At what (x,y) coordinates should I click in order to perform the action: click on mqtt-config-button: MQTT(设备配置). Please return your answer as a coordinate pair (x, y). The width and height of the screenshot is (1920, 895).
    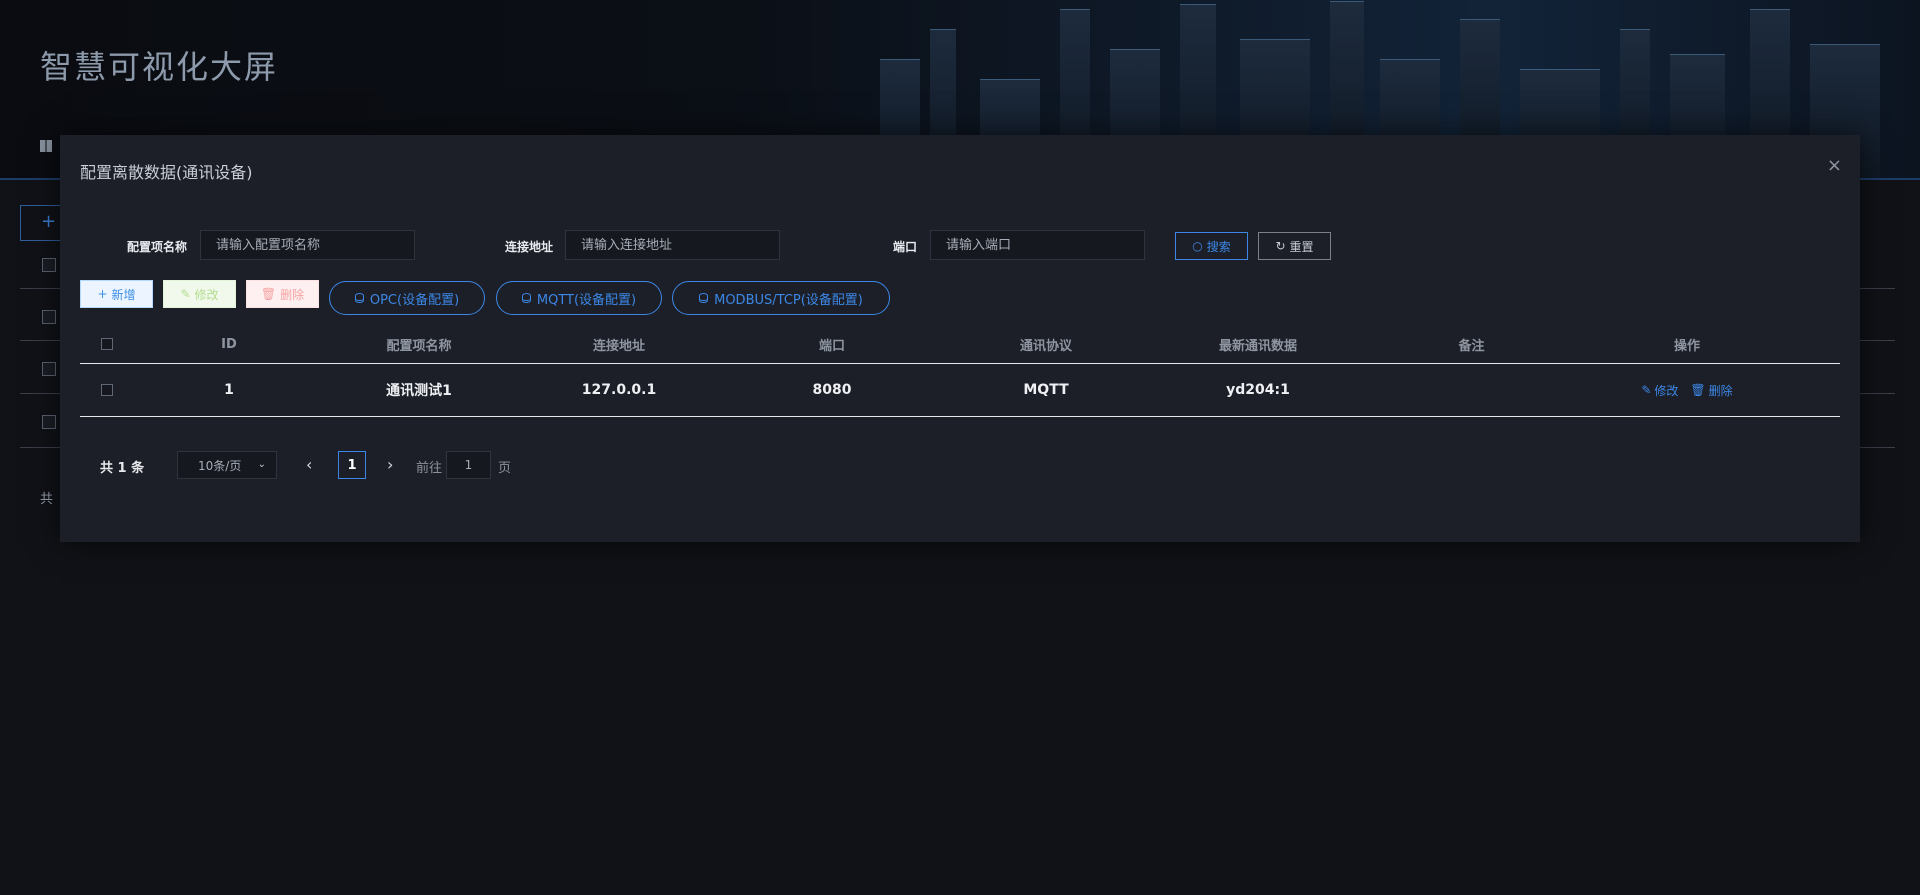
    Looking at the image, I should click on (579, 298).